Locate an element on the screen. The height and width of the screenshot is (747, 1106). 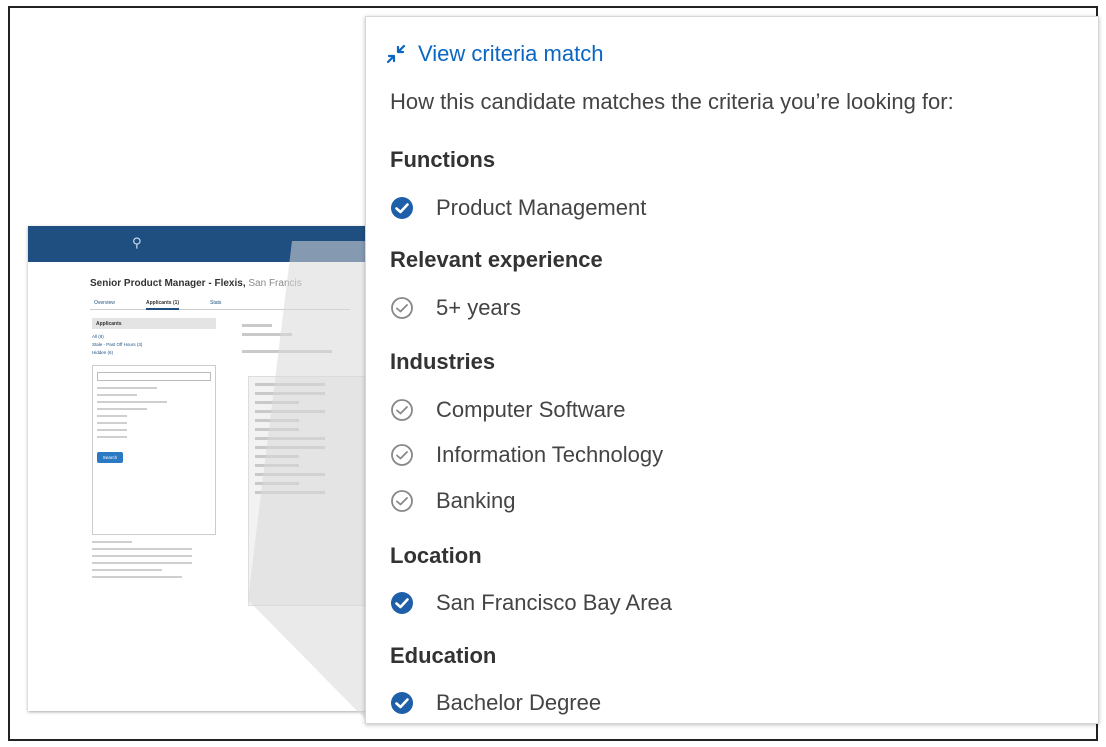
filter-options-placeholder is located at coordinates (154, 412).